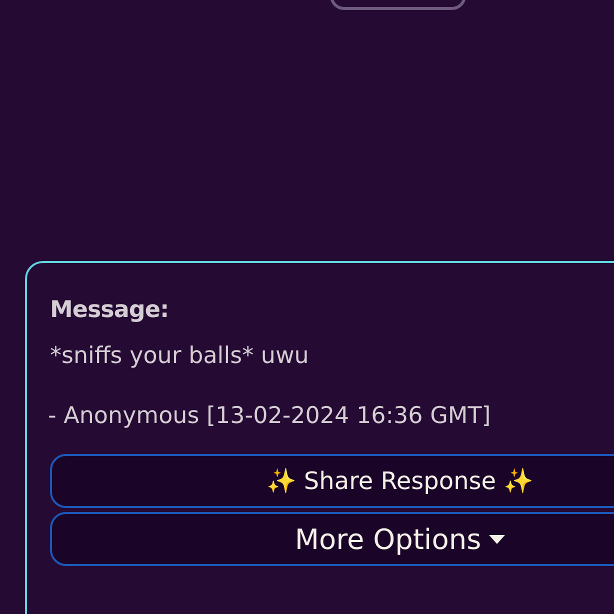 The width and height of the screenshot is (614, 614). What do you see at coordinates (109, 311) in the screenshot?
I see `message-heading: Message:` at bounding box center [109, 311].